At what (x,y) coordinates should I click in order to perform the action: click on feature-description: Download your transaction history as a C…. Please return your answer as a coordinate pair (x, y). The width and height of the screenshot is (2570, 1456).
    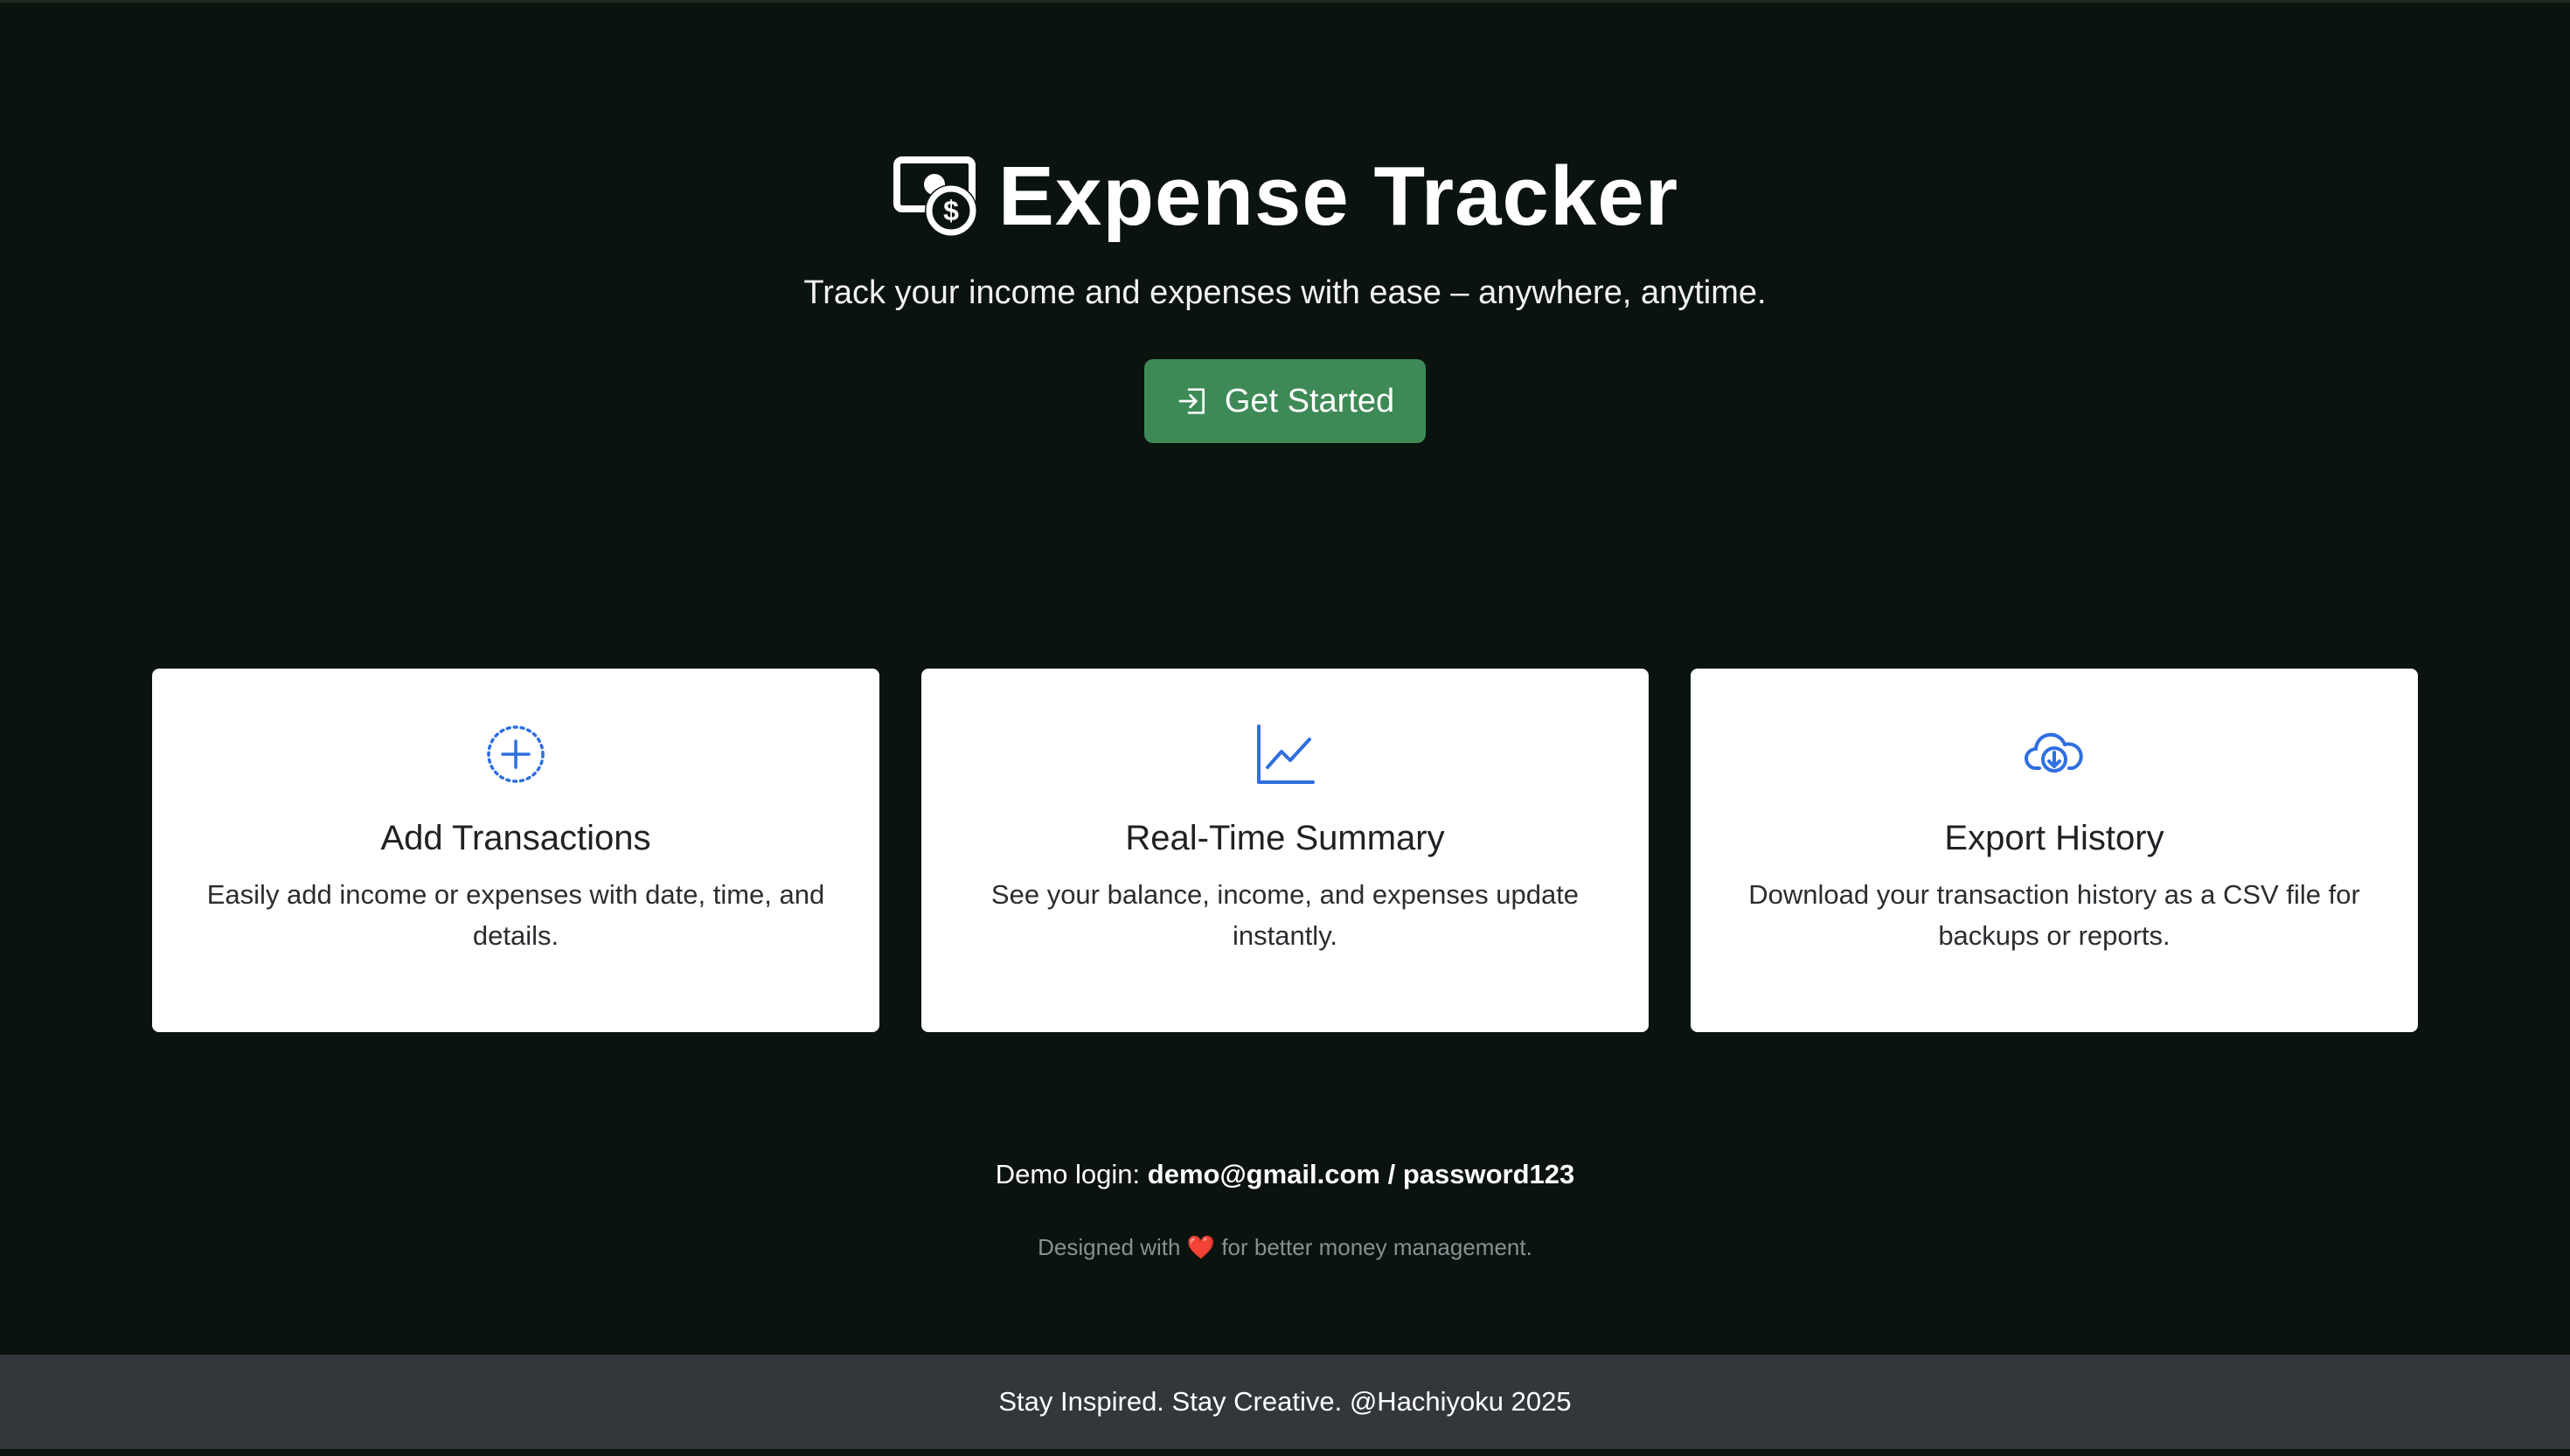
    Looking at the image, I should click on (2054, 915).